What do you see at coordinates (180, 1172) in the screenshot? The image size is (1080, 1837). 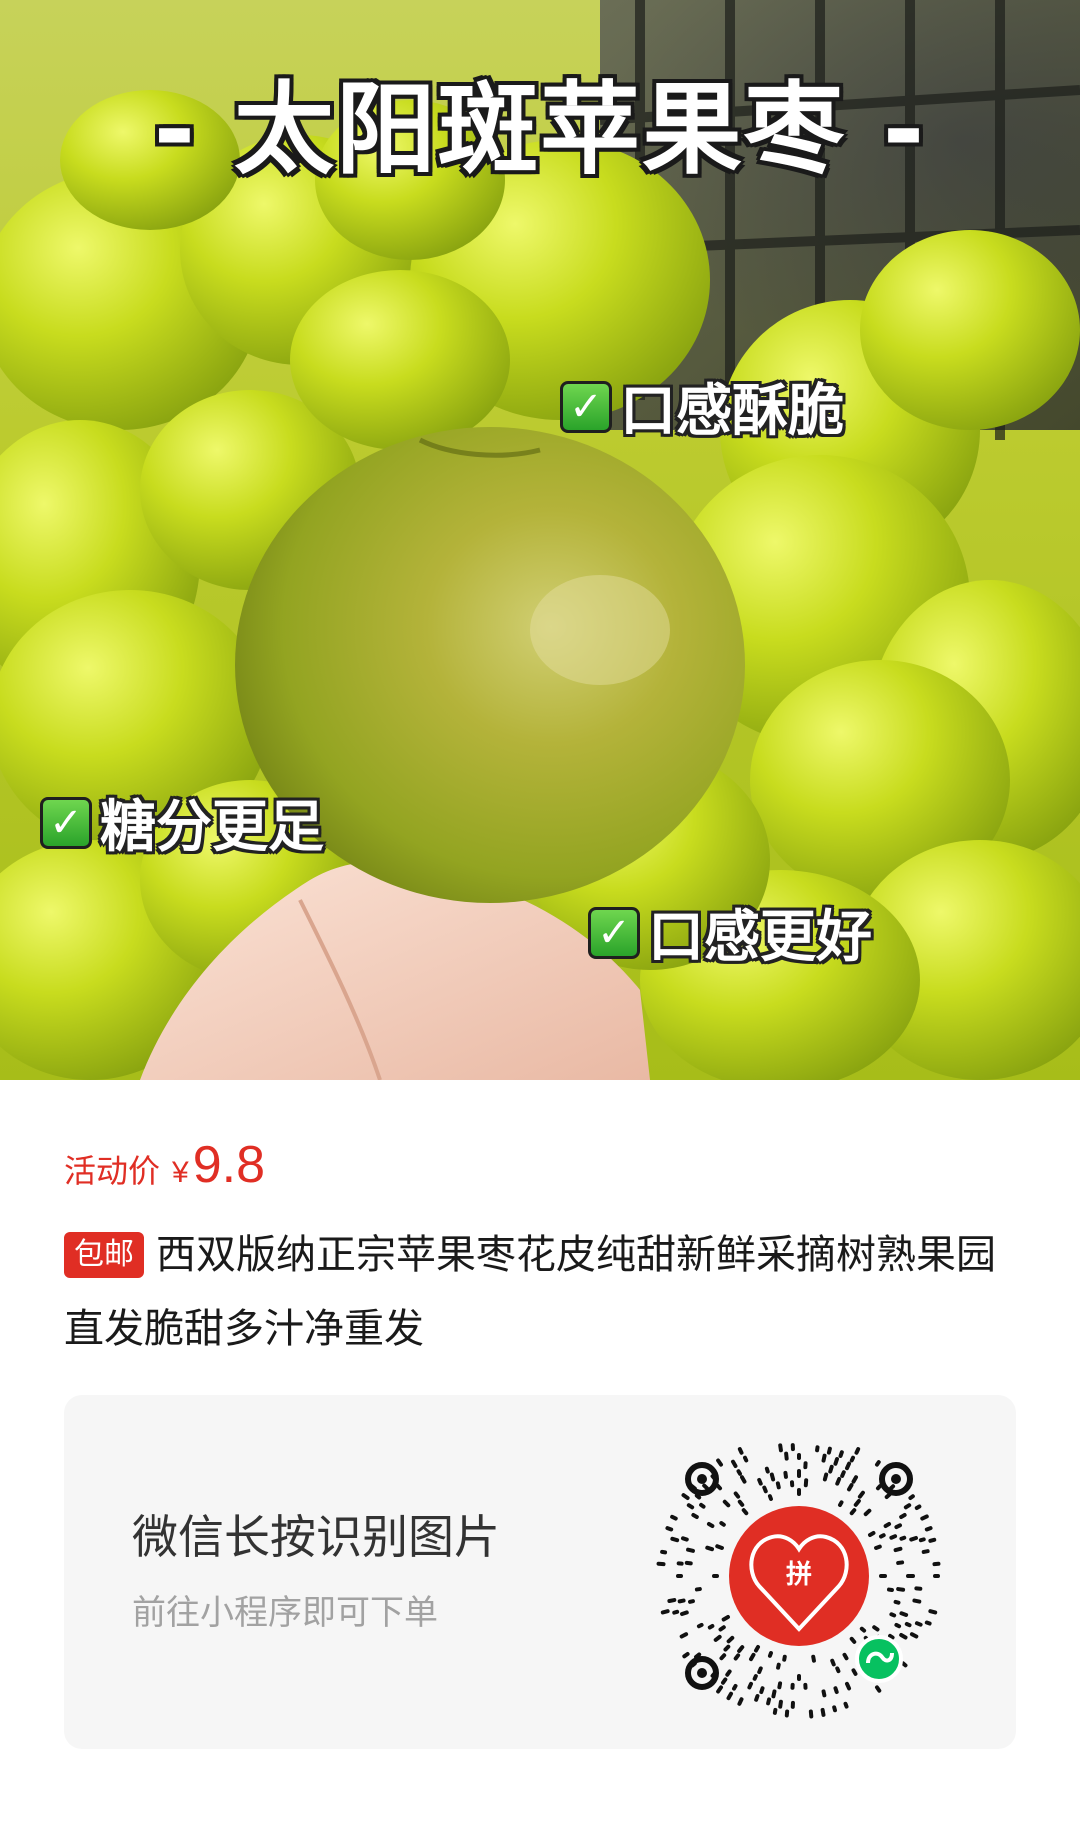 I see `price-currency: ¥` at bounding box center [180, 1172].